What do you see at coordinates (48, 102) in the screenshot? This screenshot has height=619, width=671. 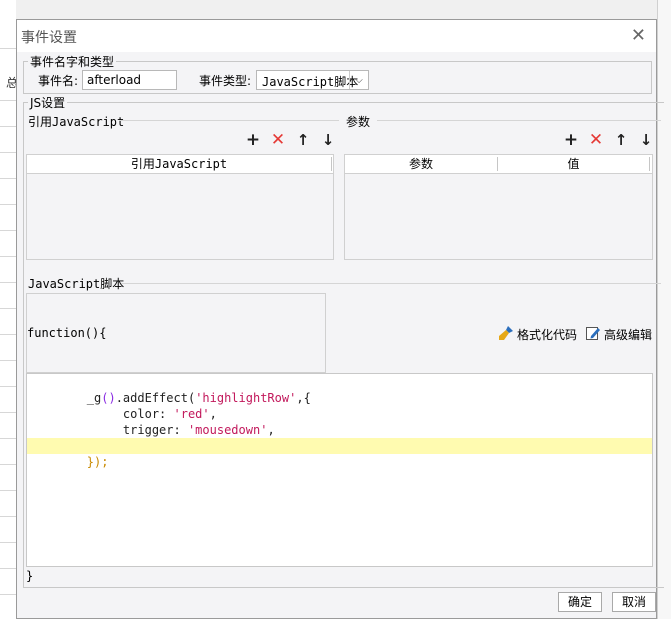 I see `js-settings-legend: JS设置` at bounding box center [48, 102].